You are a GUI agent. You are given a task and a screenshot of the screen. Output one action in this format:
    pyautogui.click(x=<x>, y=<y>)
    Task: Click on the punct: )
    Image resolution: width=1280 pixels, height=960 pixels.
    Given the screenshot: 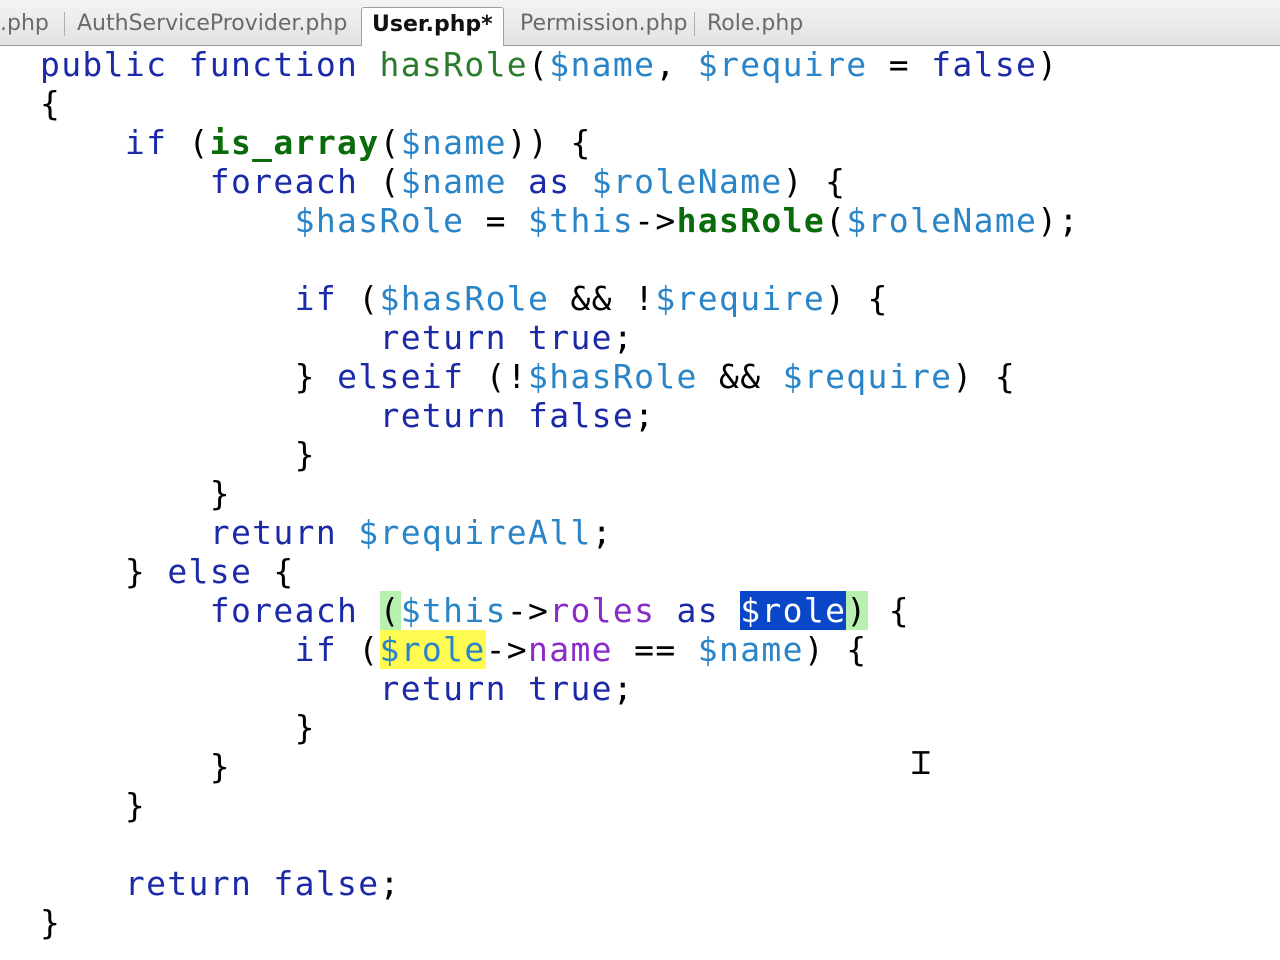 What is the action you would take?
    pyautogui.click(x=1048, y=64)
    